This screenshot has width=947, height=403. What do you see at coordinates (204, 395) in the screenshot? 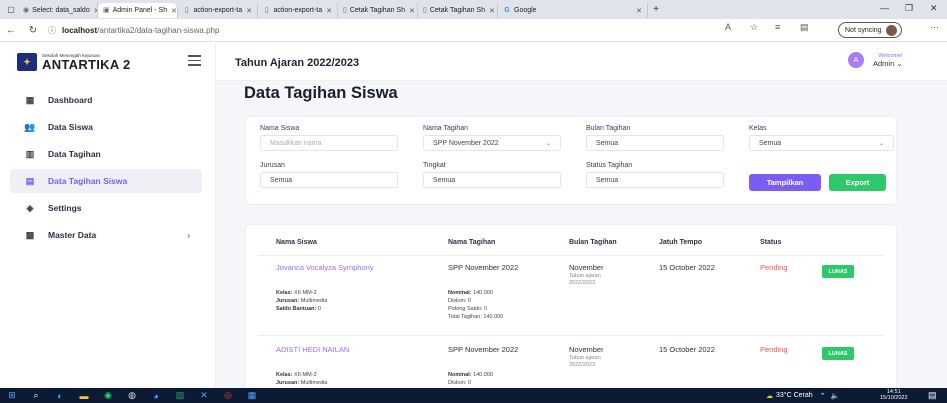
I see `vscode-icon: ✕` at bounding box center [204, 395].